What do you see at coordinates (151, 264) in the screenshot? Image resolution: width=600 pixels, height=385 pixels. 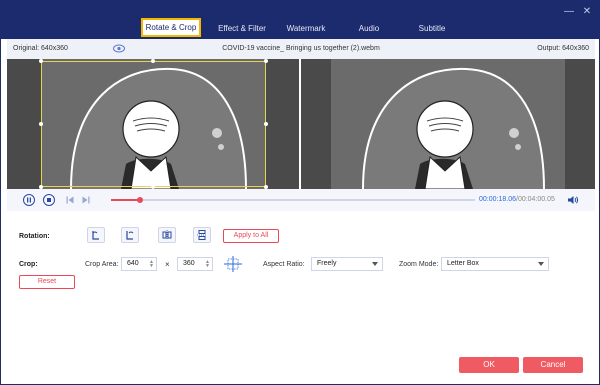 I see `width-stepper-icon: ▲ ▼` at bounding box center [151, 264].